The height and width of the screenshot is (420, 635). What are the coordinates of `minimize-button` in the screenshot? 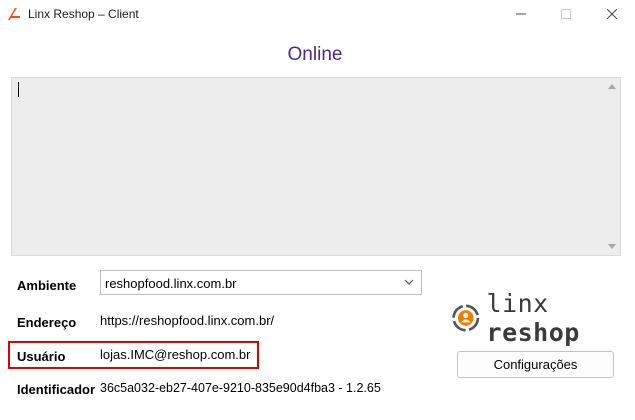 It's located at (521, 14).